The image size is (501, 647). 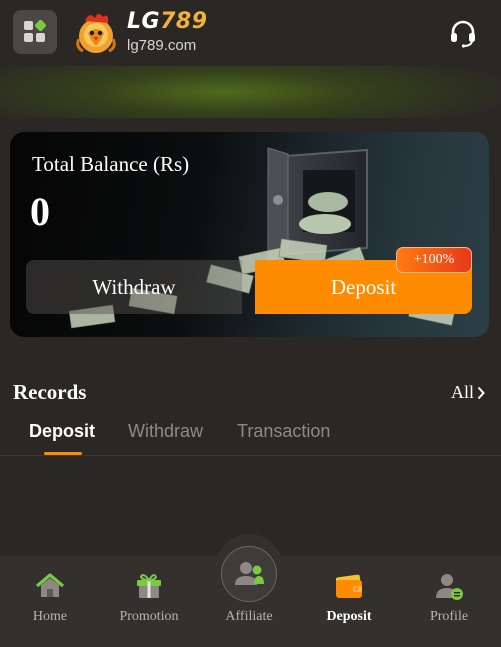 I want to click on all-link-label: All, so click(x=463, y=392).